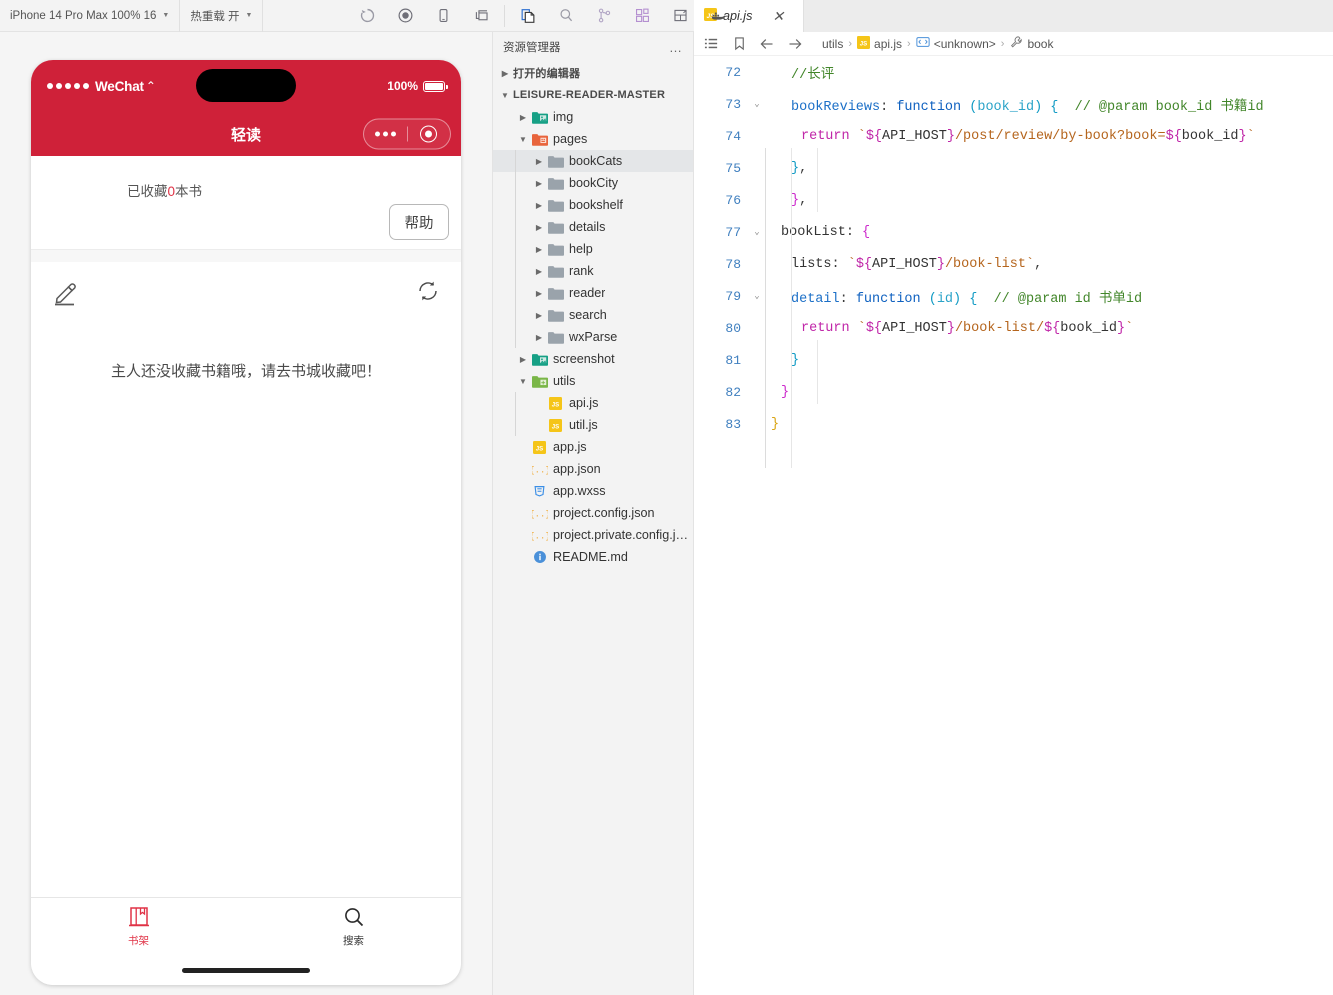 This screenshot has width=1333, height=995. I want to click on code-line: 75},, so click(1013, 168).